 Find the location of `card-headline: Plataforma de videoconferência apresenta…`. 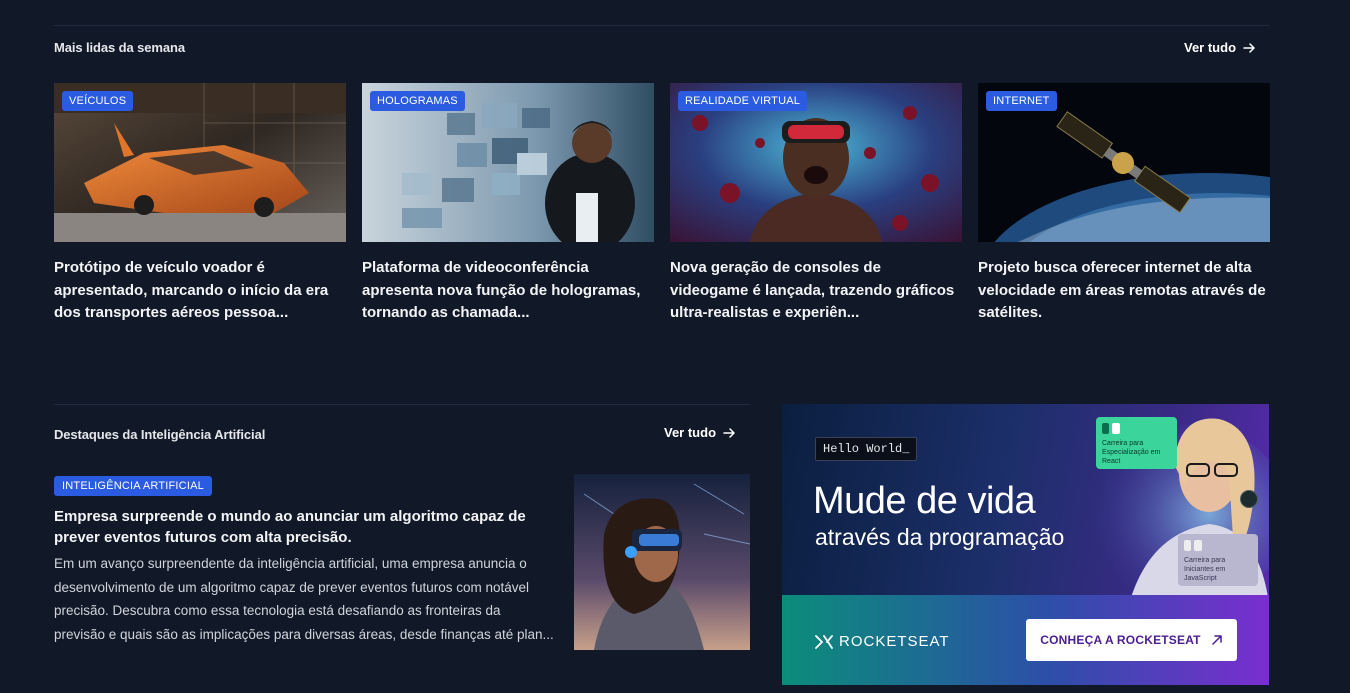

card-headline: Plataforma de videoconferência apresenta… is located at coordinates (508, 291).